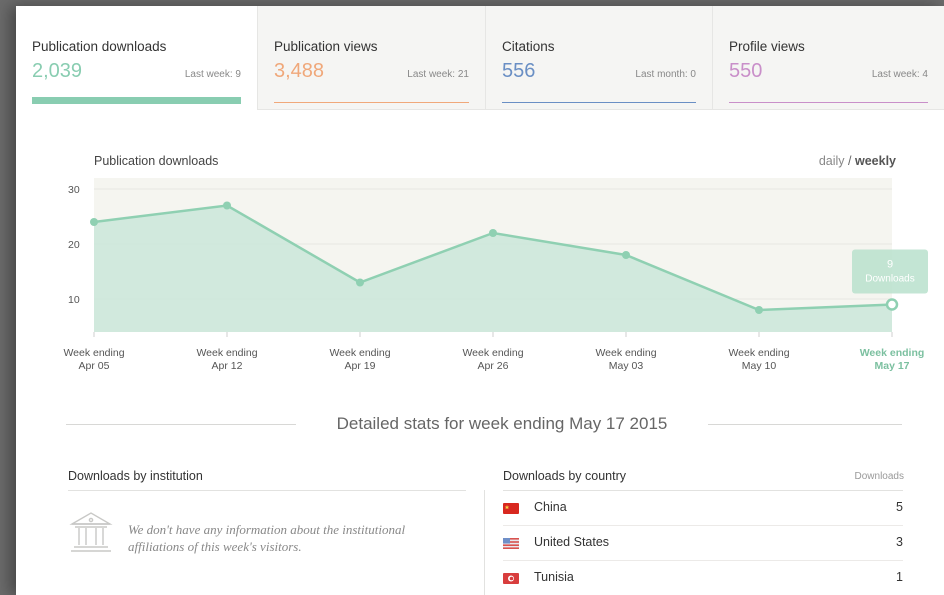 The width and height of the screenshot is (944, 595). I want to click on country-row: Tunisia 1, so click(703, 578).